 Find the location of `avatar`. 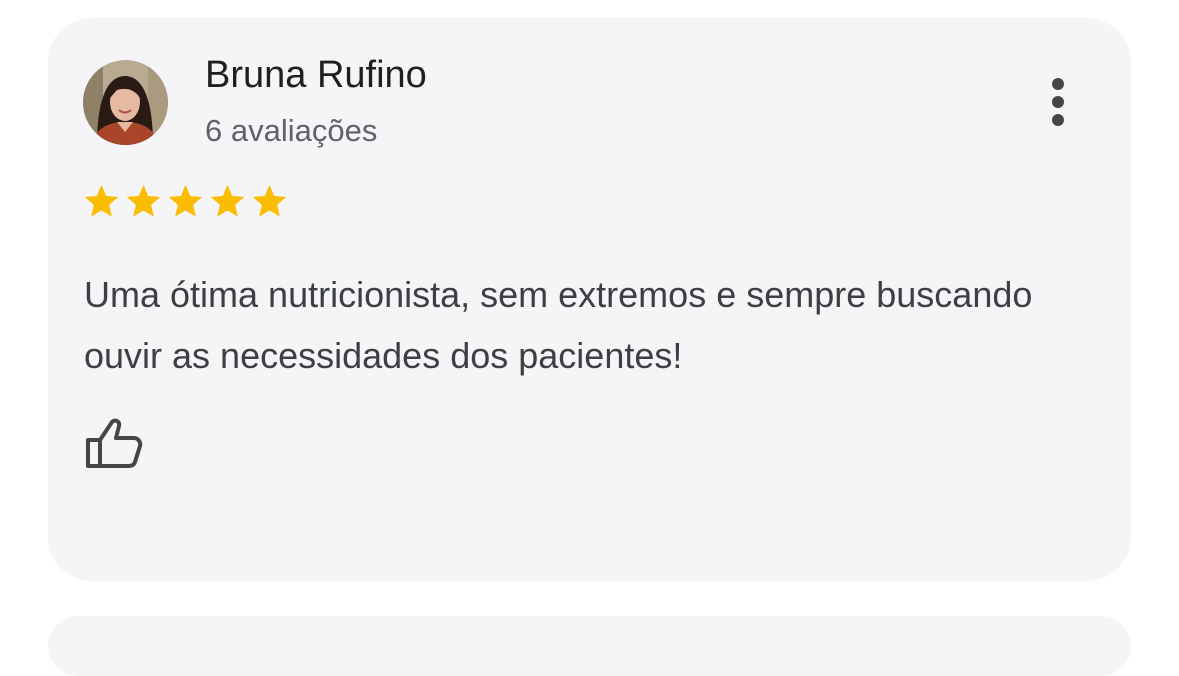

avatar is located at coordinates (125, 102).